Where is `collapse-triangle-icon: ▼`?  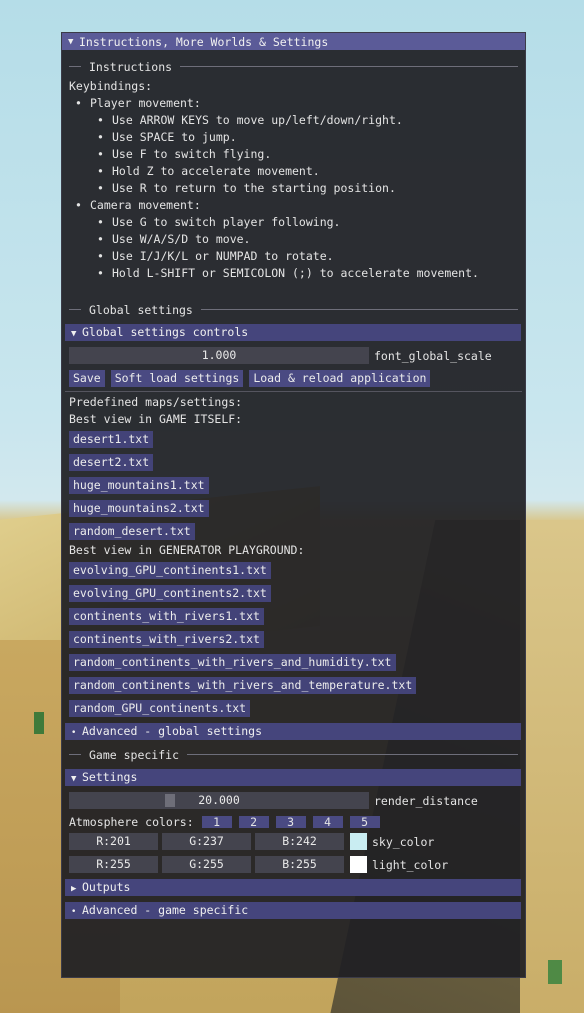 collapse-triangle-icon: ▼ is located at coordinates (73, 42).